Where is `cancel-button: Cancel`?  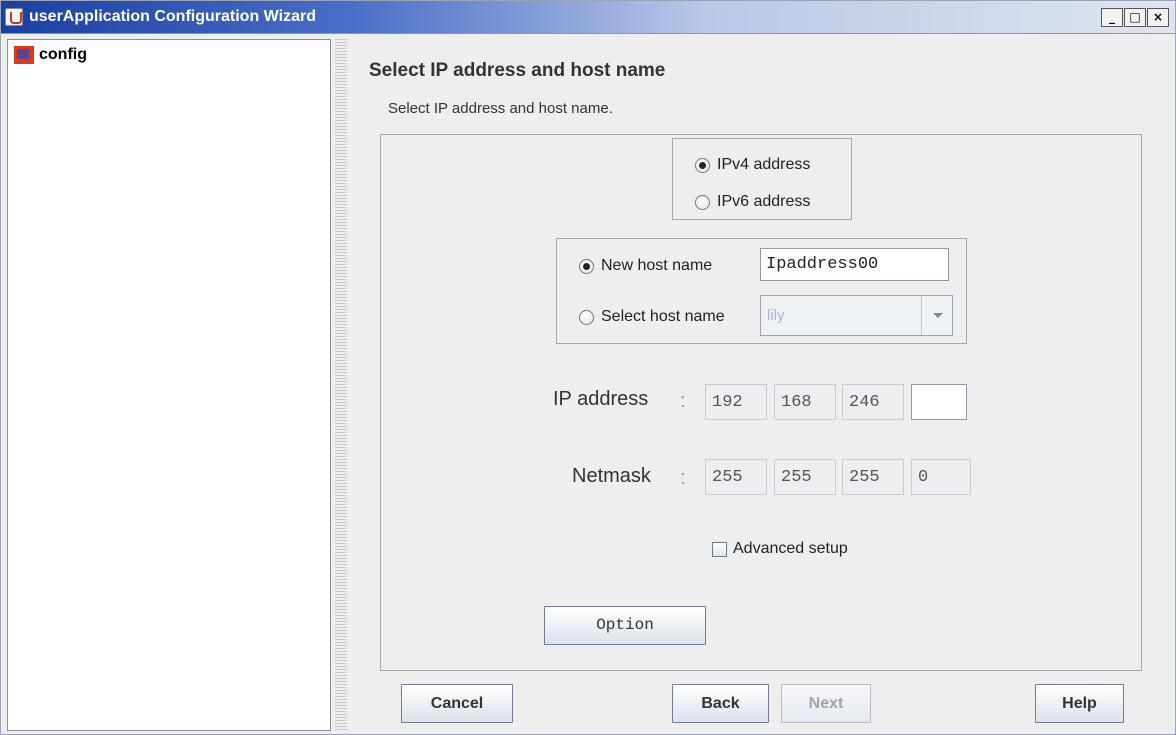
cancel-button: Cancel is located at coordinates (457, 703).